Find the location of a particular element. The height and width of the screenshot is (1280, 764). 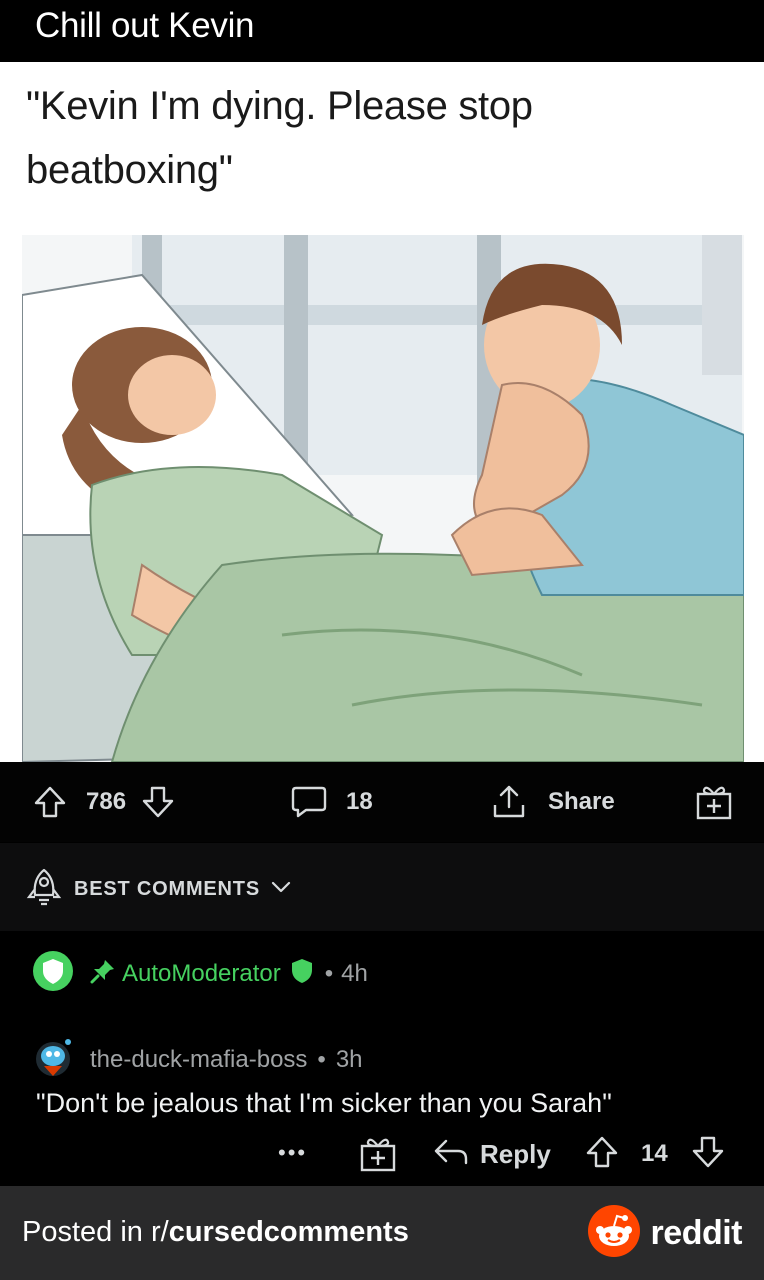

automod-age: 4h is located at coordinates (354, 973).